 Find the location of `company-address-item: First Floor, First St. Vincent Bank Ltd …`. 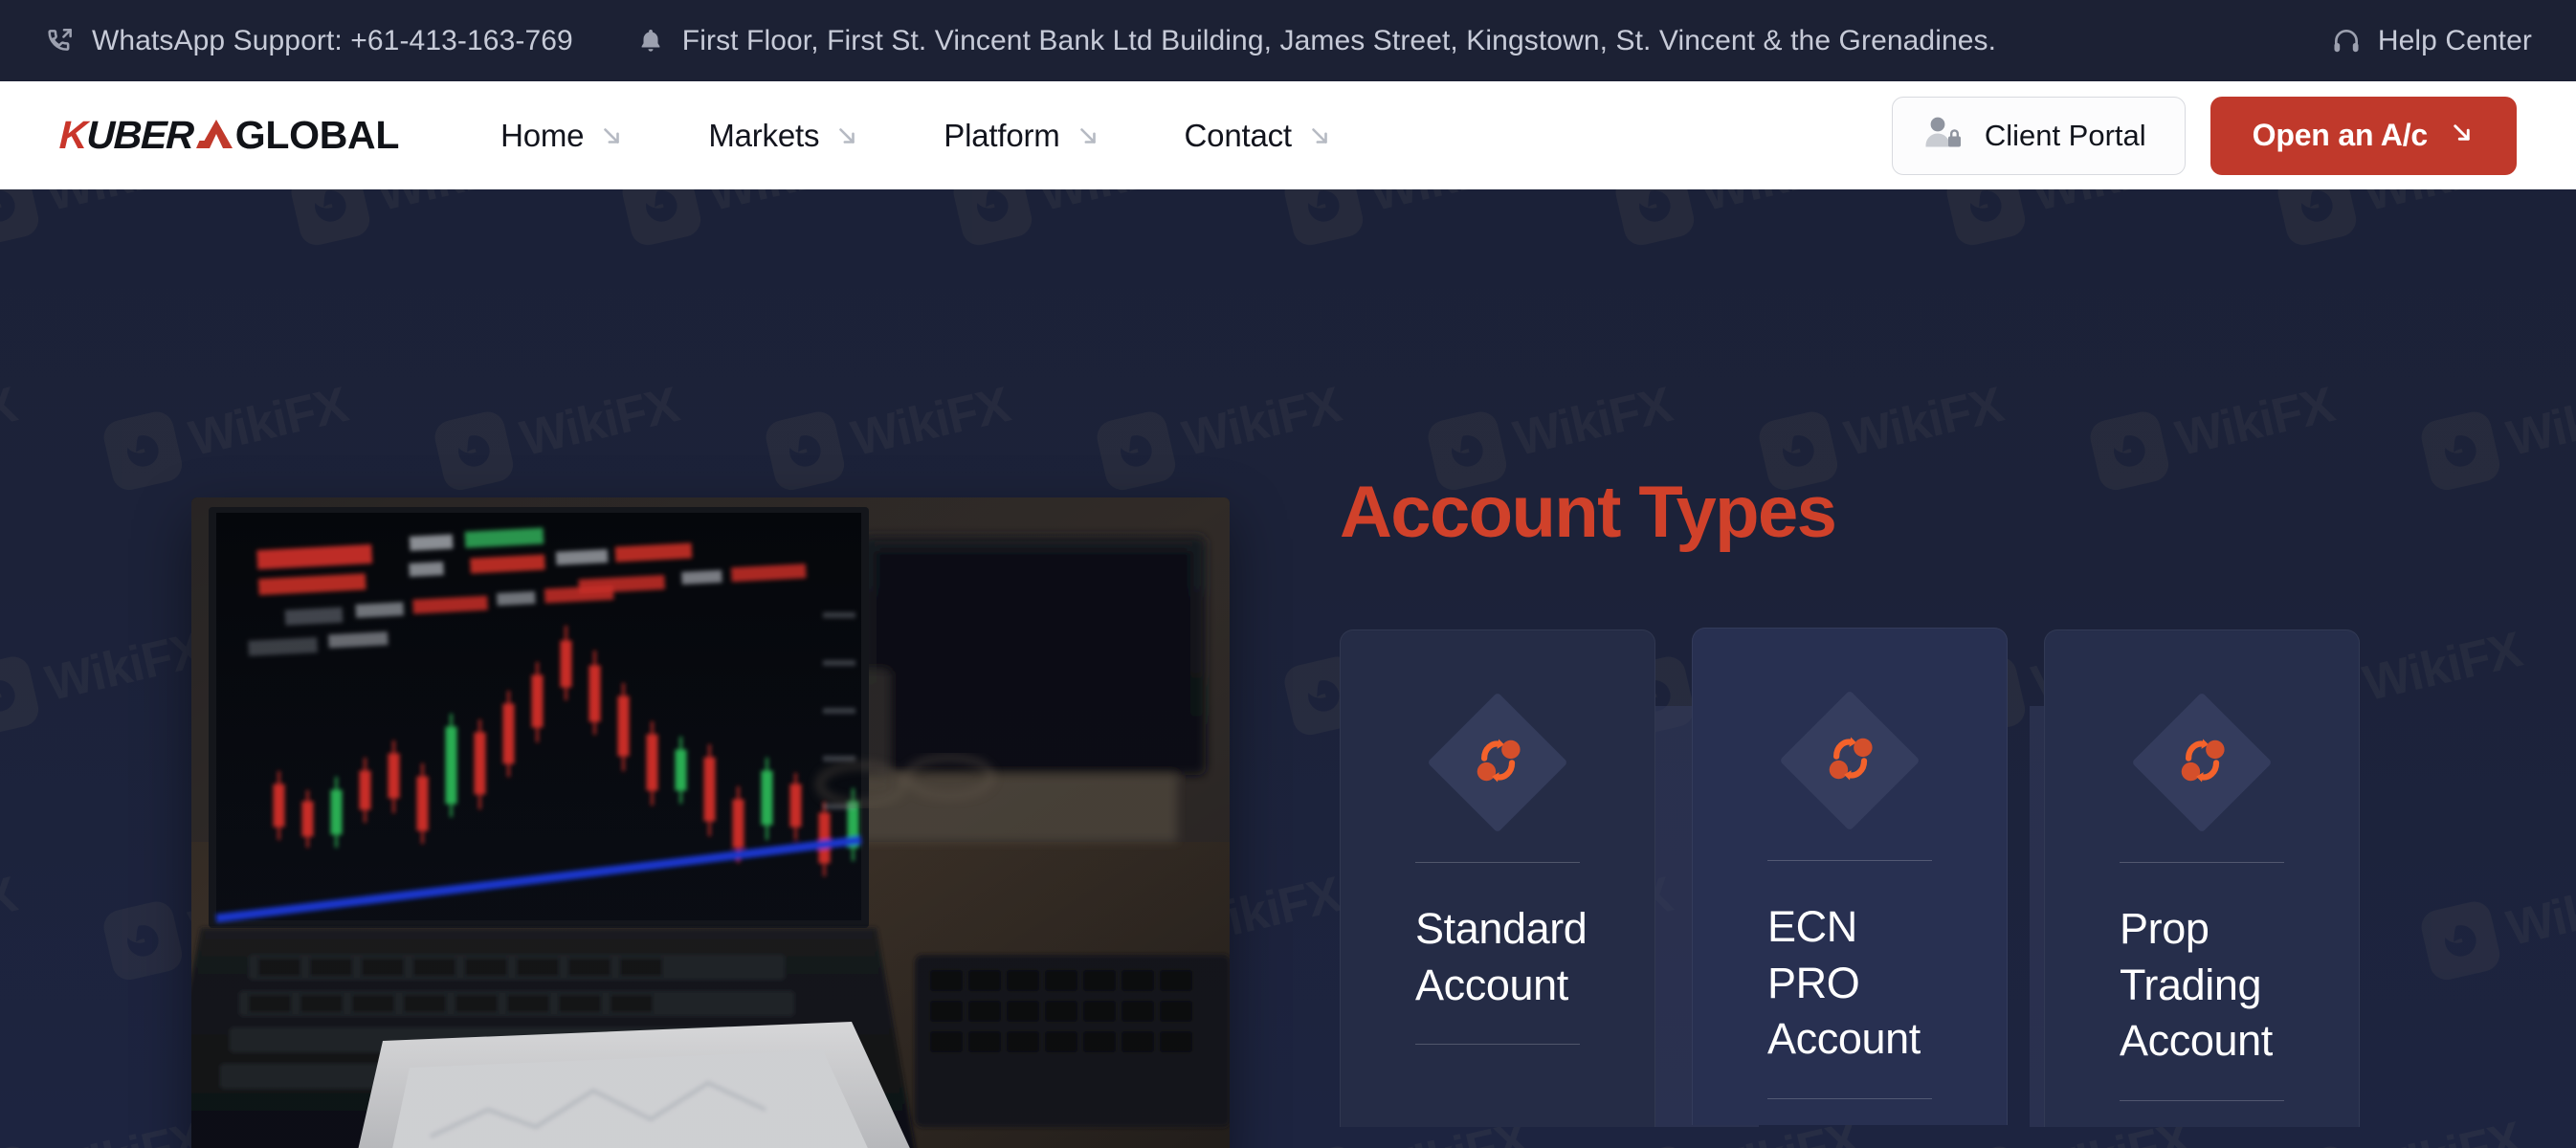

company-address-item: First Floor, First St. Vincent Bank Ltd … is located at coordinates (1315, 41).